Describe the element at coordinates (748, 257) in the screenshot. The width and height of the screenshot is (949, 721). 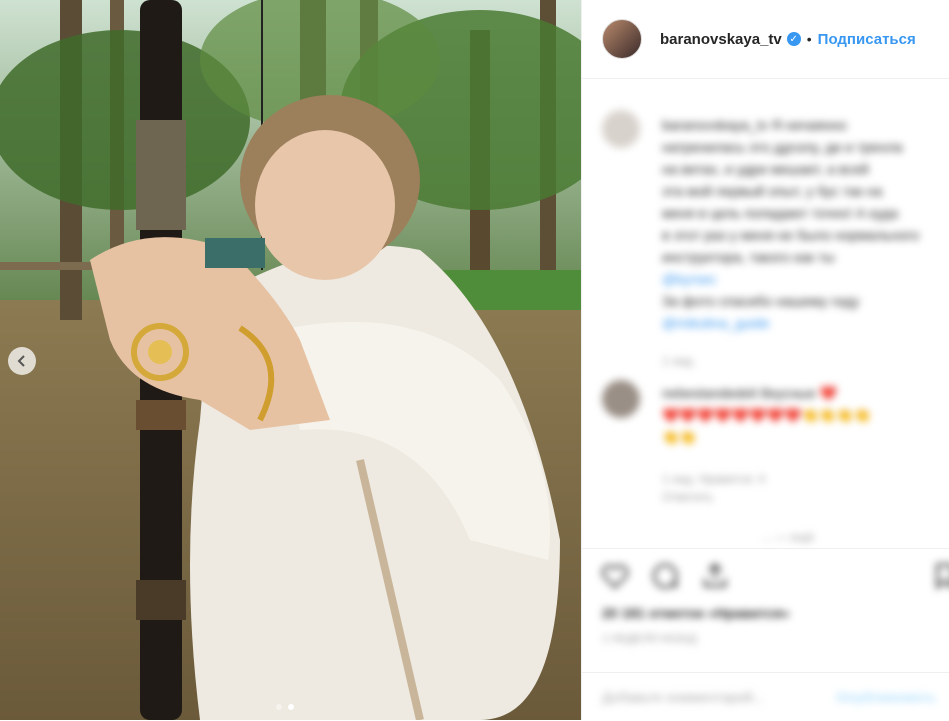
I see `caption-line: инструктора, такого как ты` at that location.